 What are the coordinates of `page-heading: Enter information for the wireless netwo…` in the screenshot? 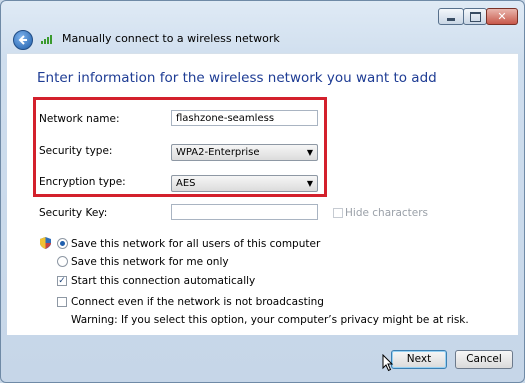 It's located at (237, 78).